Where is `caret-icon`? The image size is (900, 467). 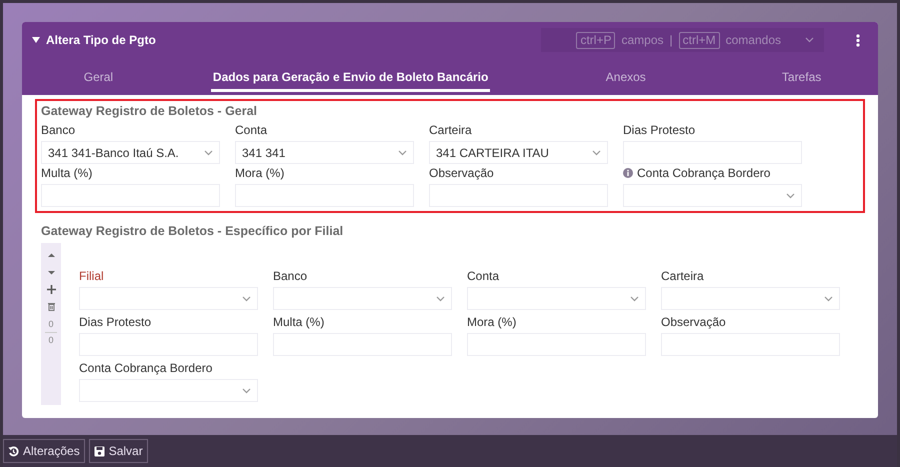
caret-icon is located at coordinates (36, 40).